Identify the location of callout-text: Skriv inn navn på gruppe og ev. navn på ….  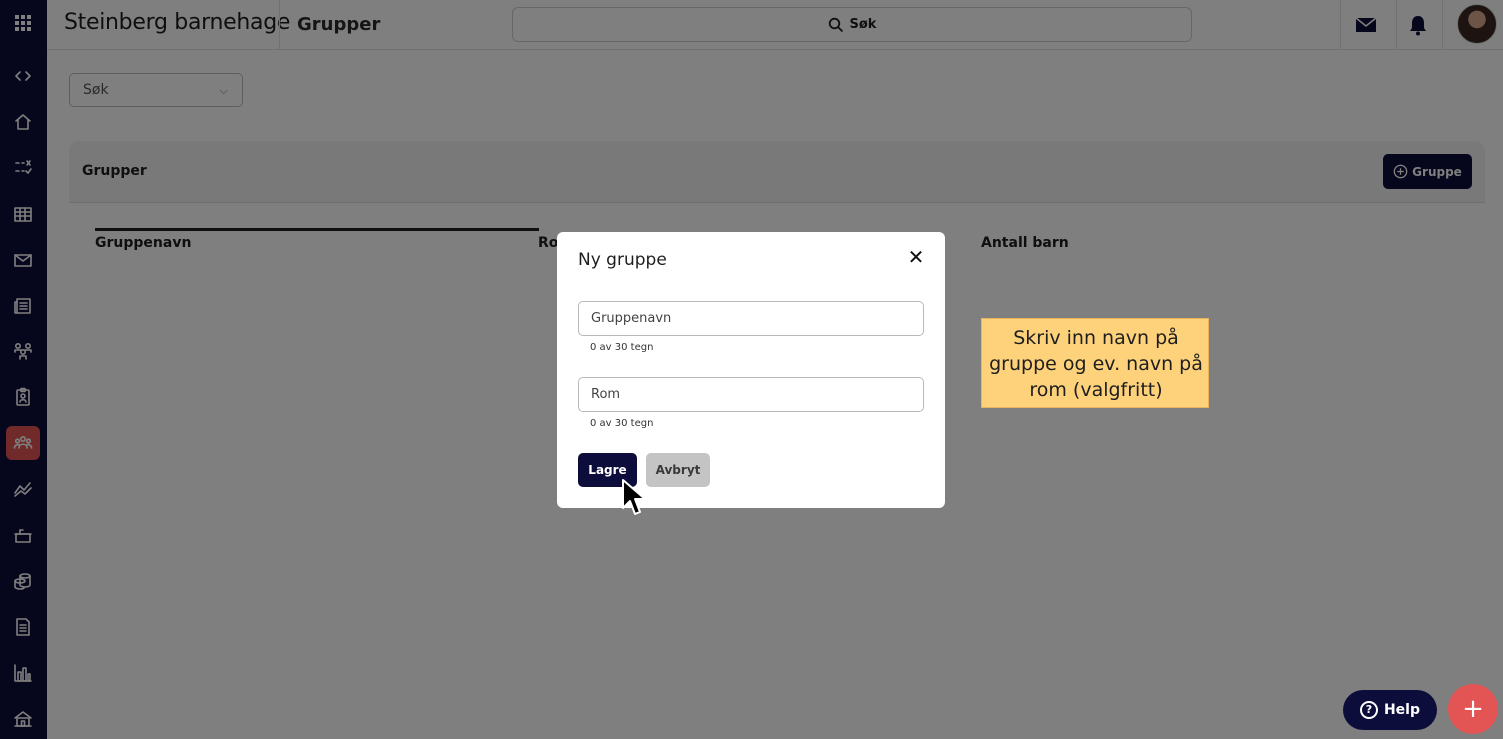
(1096, 364).